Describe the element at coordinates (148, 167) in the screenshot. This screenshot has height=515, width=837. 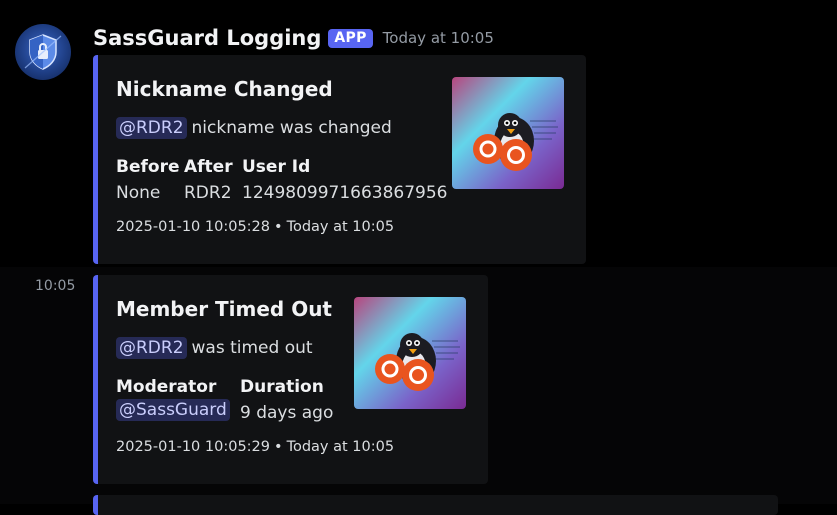
I see `field-name: Before` at that location.